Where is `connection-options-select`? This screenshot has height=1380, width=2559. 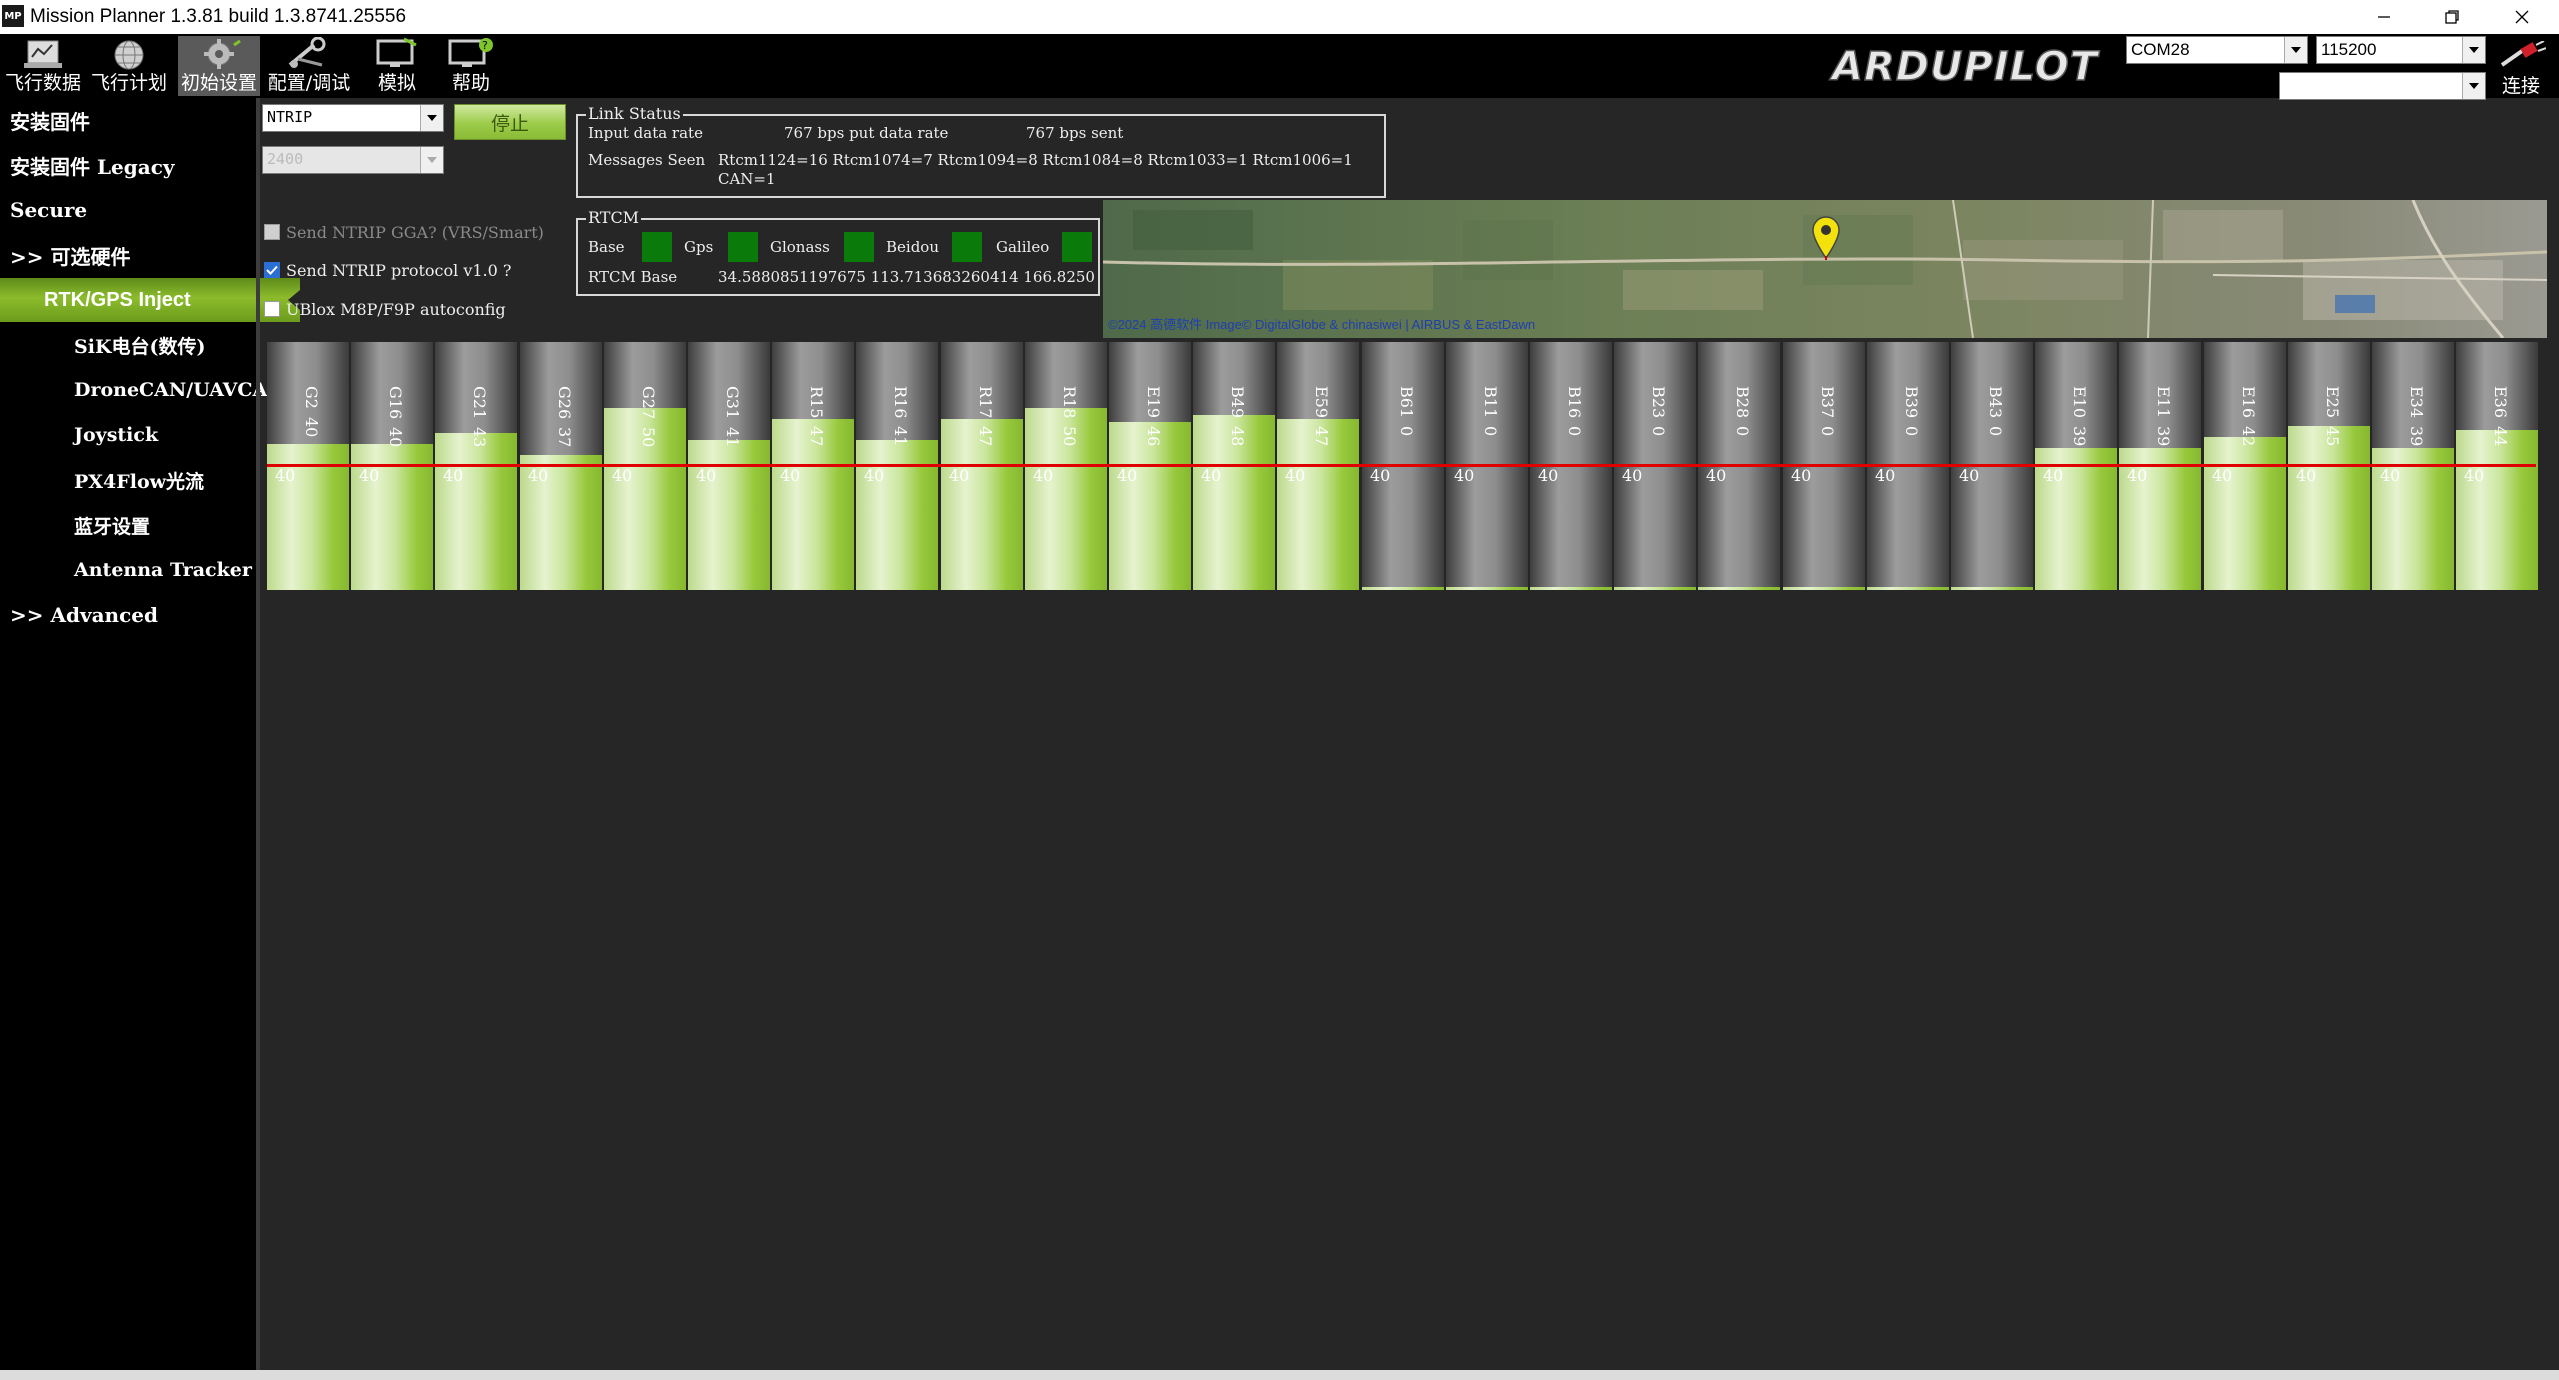
connection-options-select is located at coordinates (2382, 86).